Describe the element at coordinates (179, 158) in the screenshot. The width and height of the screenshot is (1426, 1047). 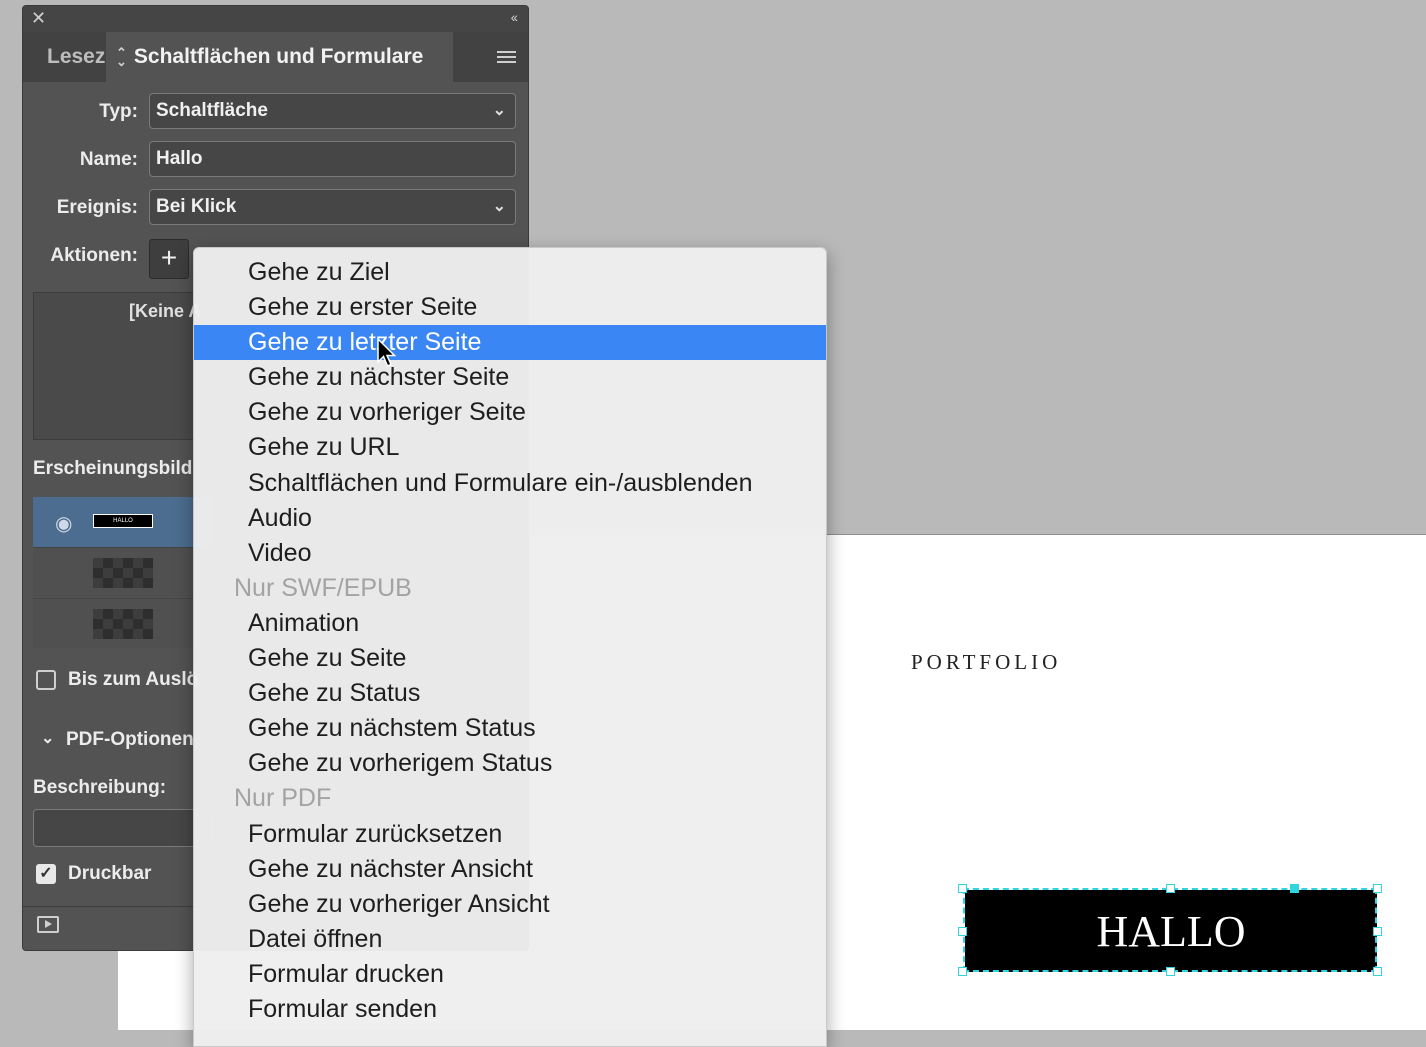
I see `name-field-value: Hallo` at that location.